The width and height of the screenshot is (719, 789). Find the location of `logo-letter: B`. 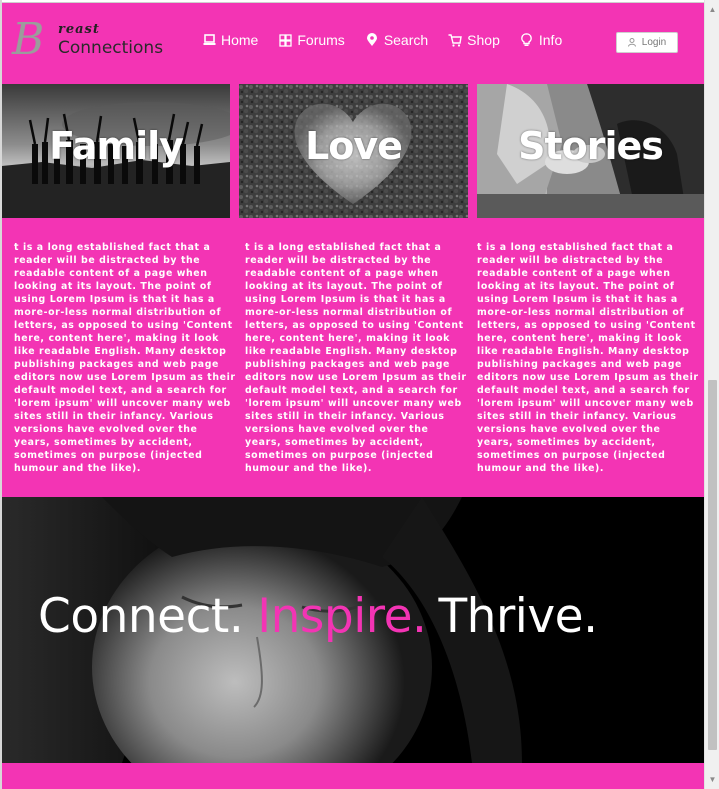

logo-letter: B is located at coordinates (28, 39).